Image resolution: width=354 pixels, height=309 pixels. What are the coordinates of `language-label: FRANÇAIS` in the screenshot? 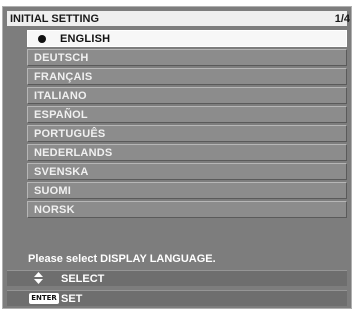 It's located at (63, 77).